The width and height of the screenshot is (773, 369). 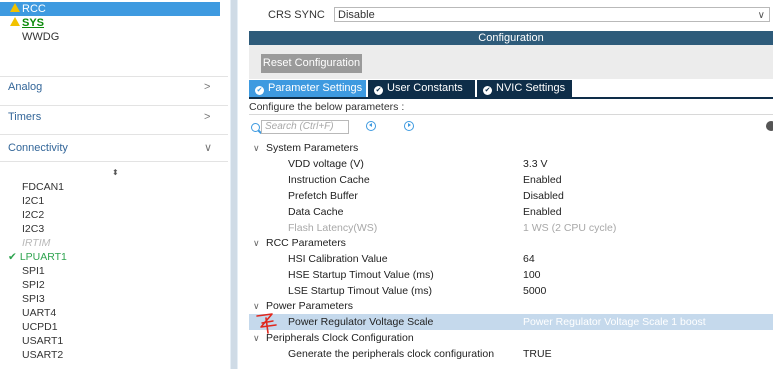 I want to click on param-name: VDD voltage (V), so click(x=326, y=164).